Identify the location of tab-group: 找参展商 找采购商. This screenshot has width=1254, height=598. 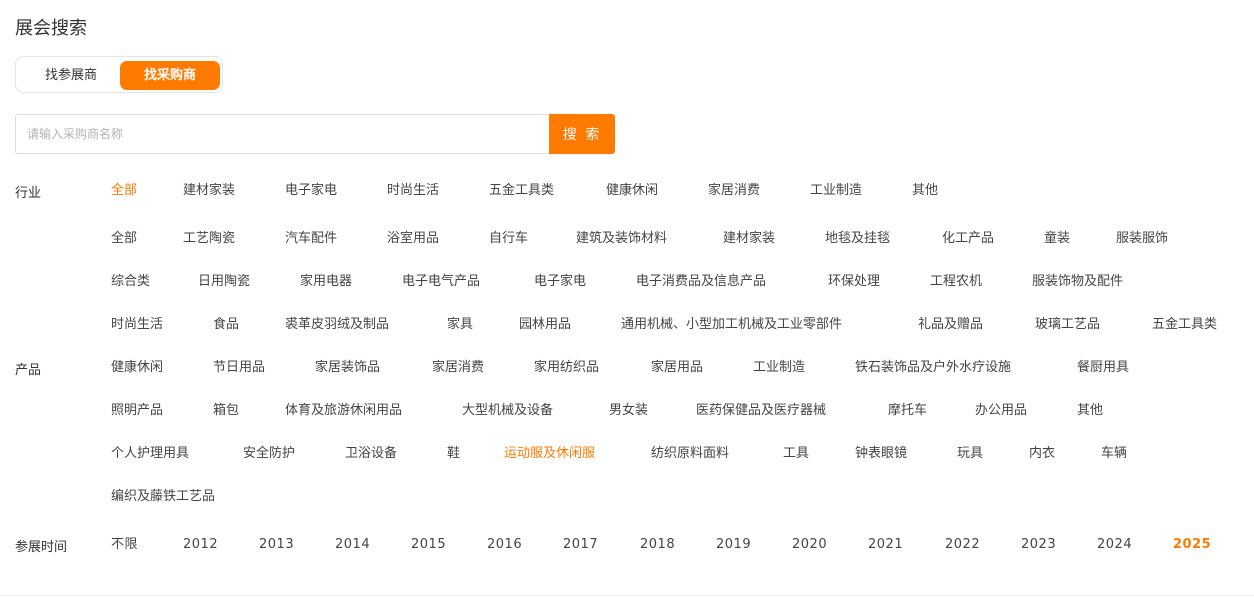
(119, 74).